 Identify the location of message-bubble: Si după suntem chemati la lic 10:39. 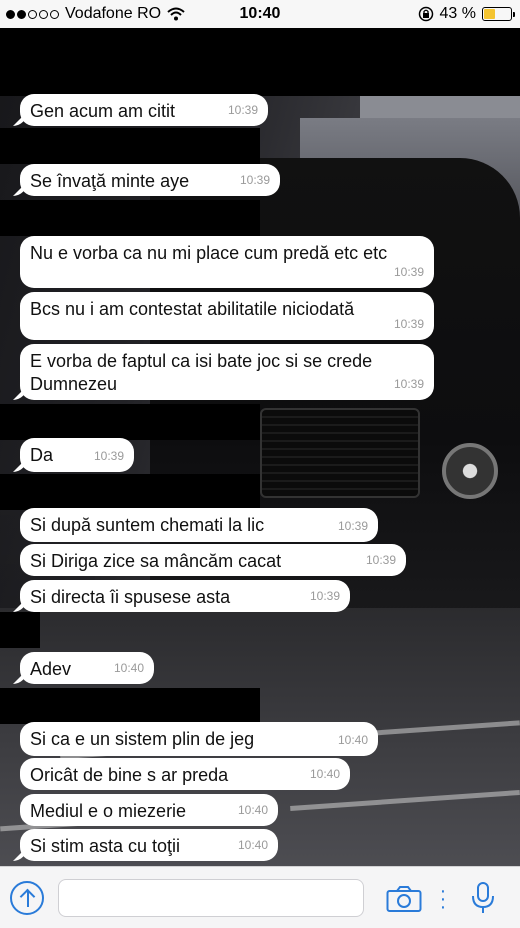
(199, 525).